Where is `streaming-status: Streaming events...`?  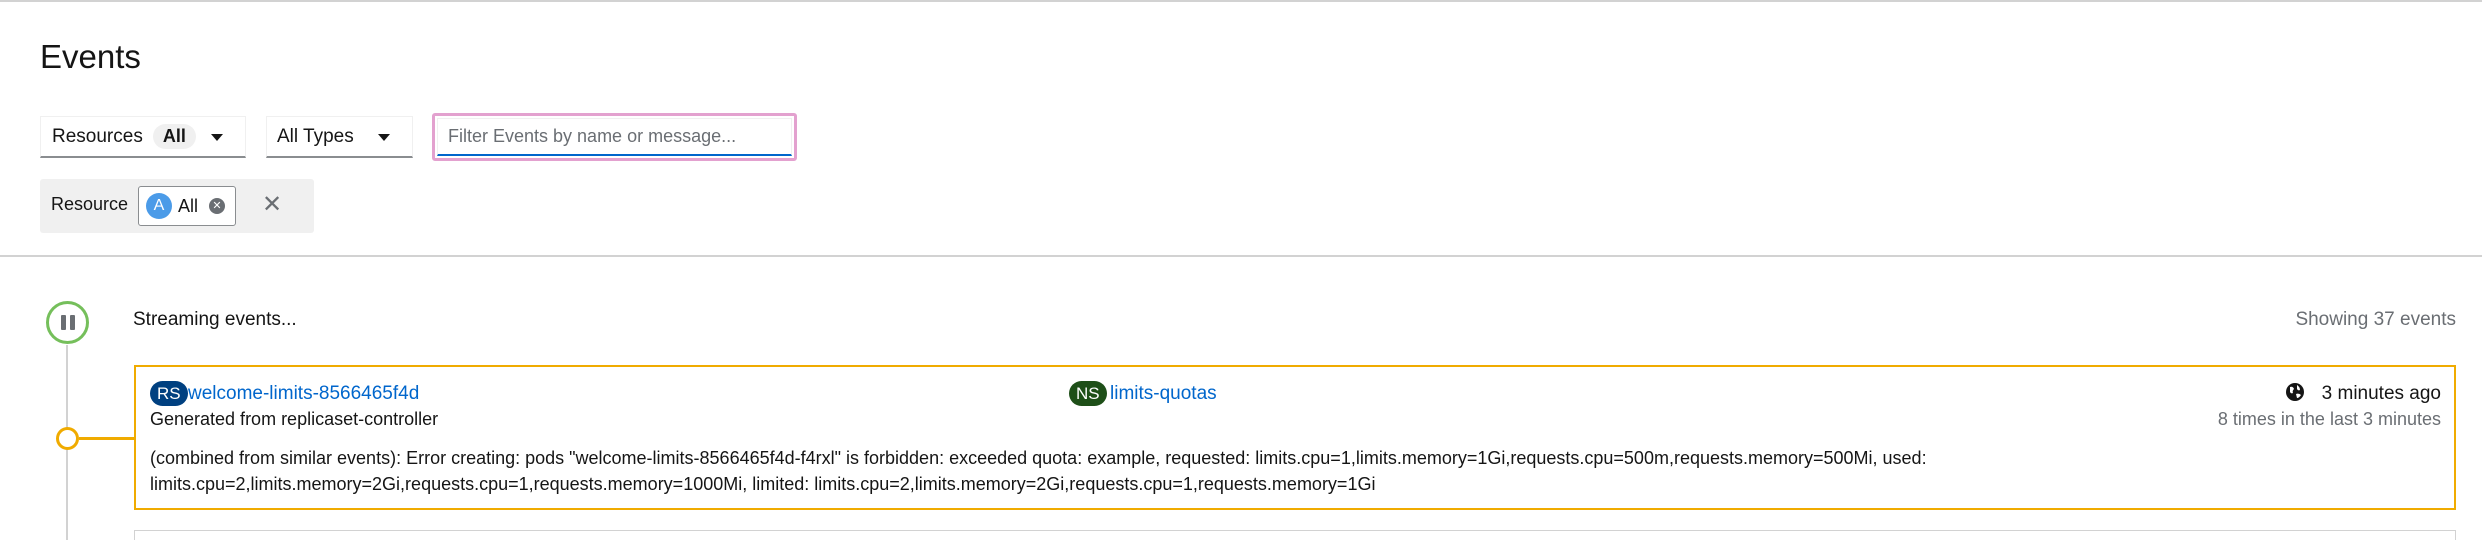
streaming-status: Streaming events... is located at coordinates (215, 319).